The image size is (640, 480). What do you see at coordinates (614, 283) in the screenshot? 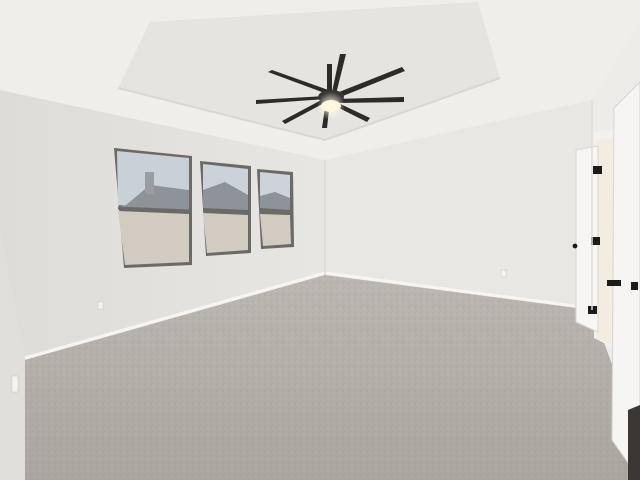
I see `entry-door-handle` at bounding box center [614, 283].